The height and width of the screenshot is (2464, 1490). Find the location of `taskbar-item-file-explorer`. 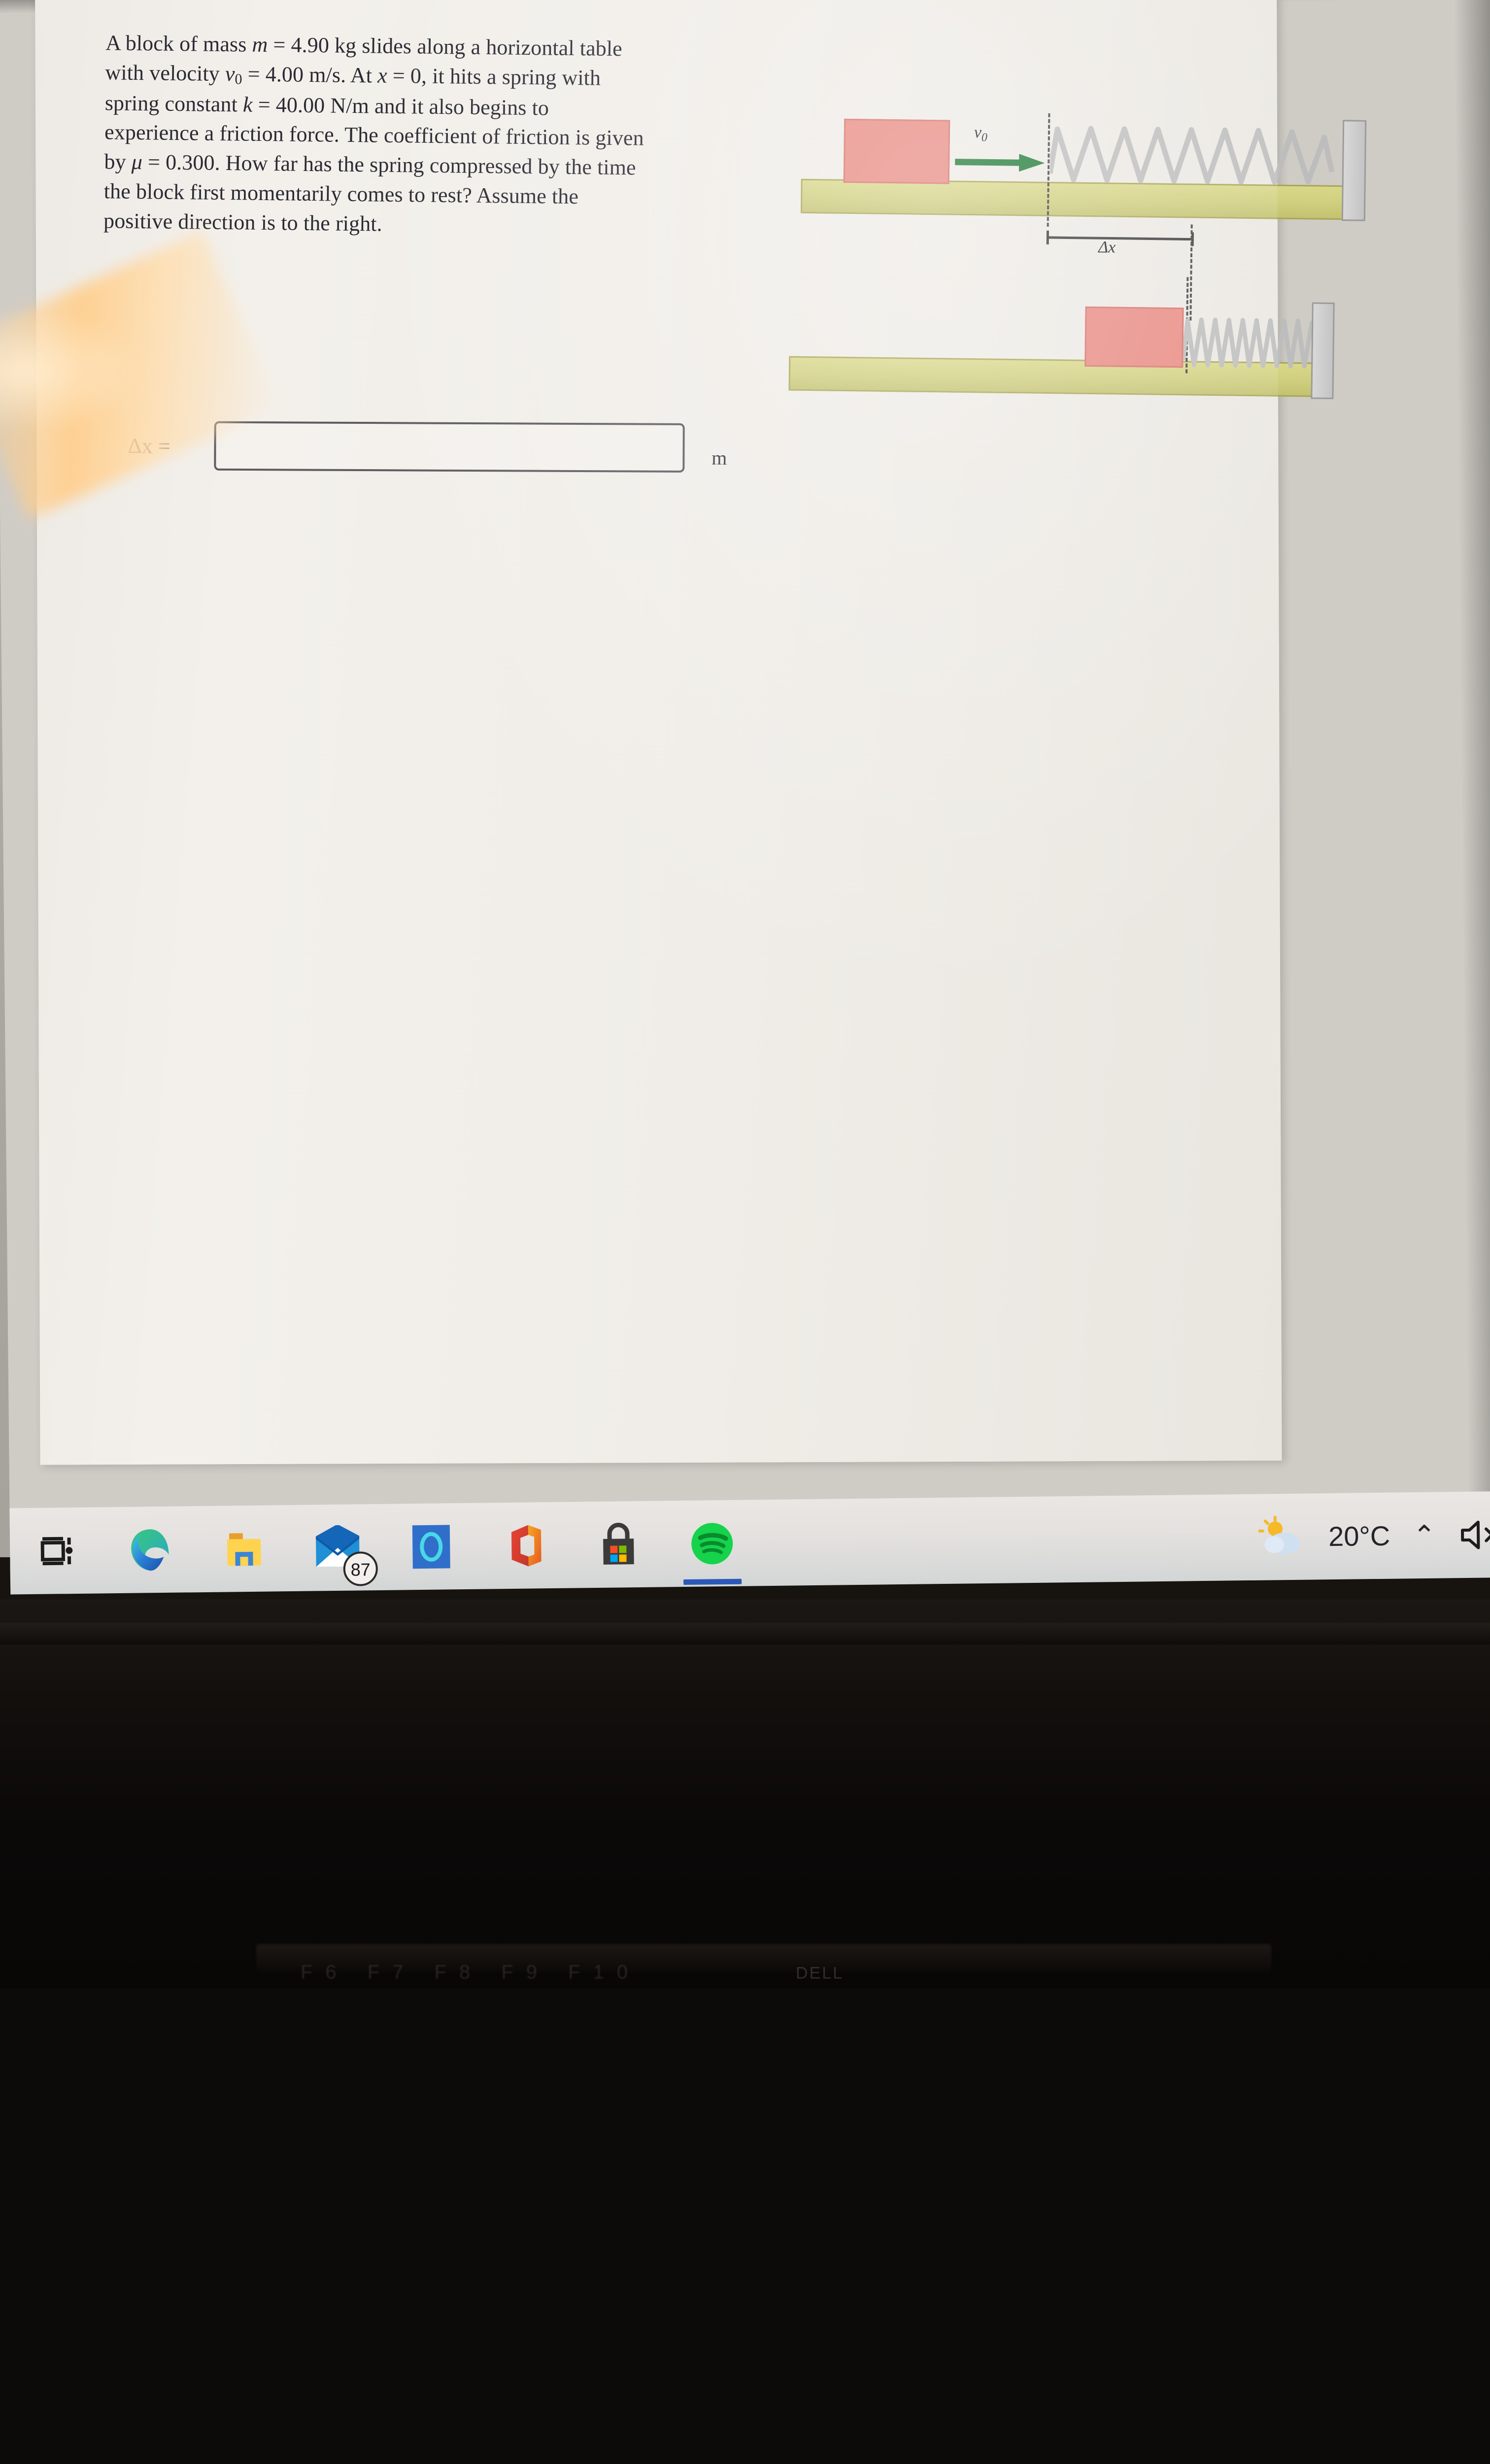

taskbar-item-file-explorer is located at coordinates (244, 1548).